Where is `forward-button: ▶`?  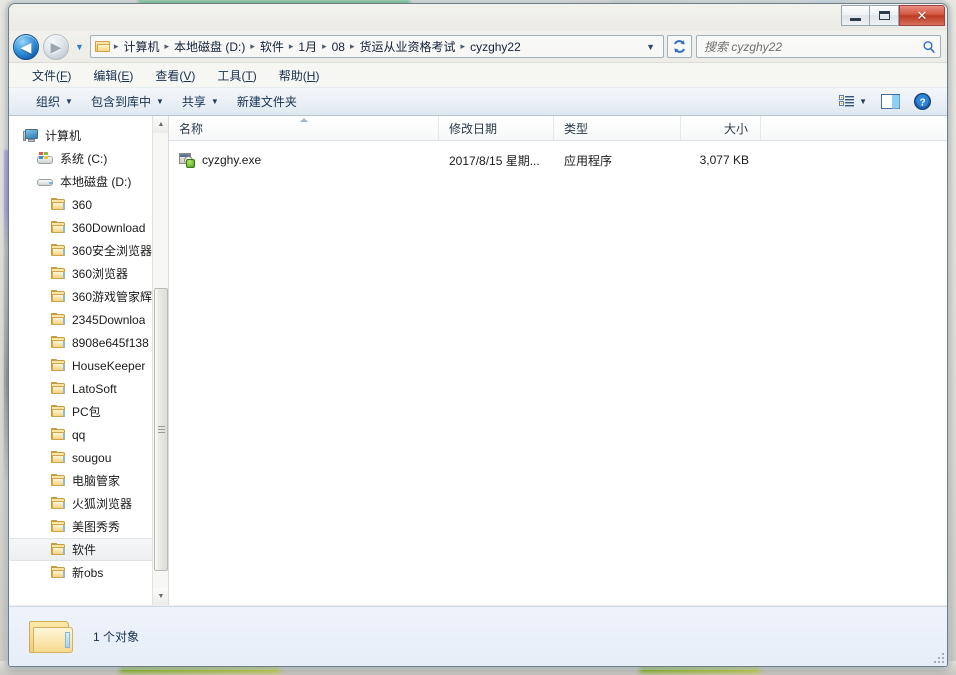 forward-button: ▶ is located at coordinates (56, 46).